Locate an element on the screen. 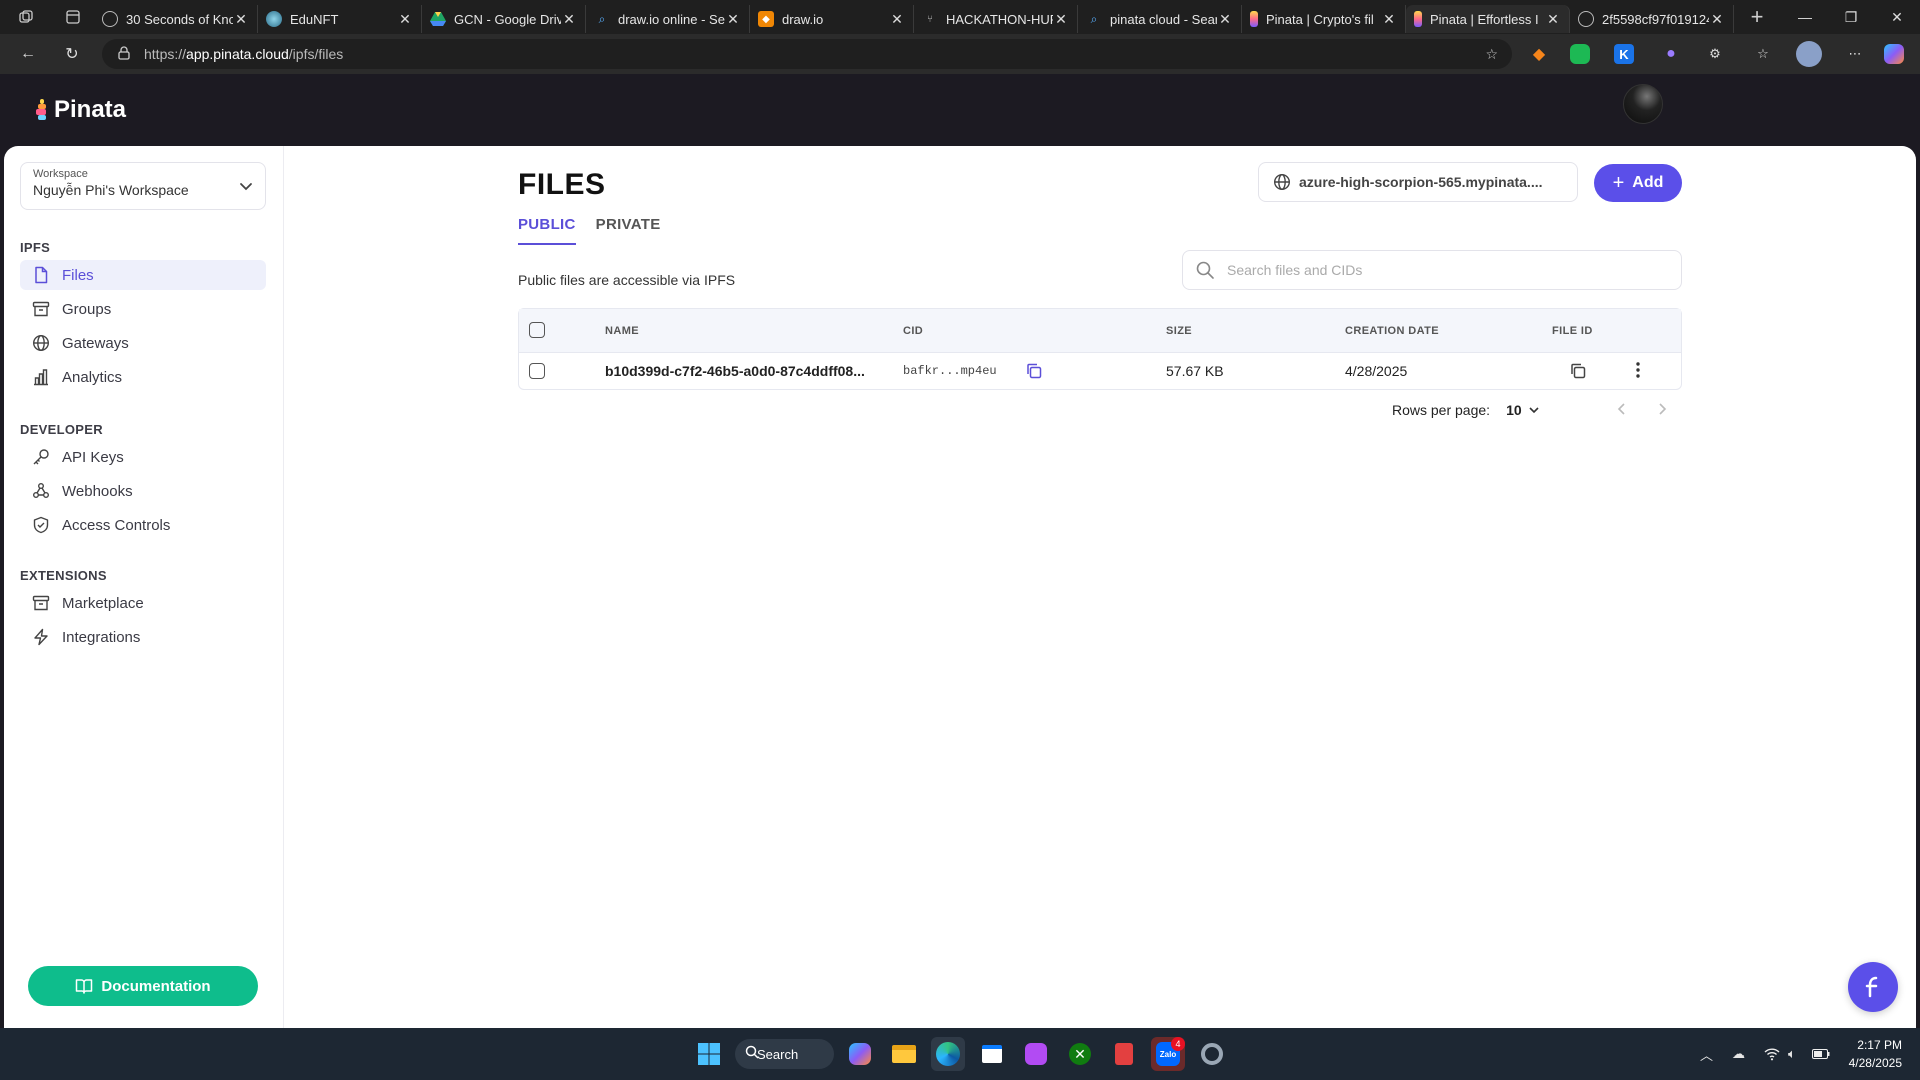 This screenshot has width=1920, height=1080. browser-tab: ⑂ HACKATHON-HUF ✕ is located at coordinates (996, 19).